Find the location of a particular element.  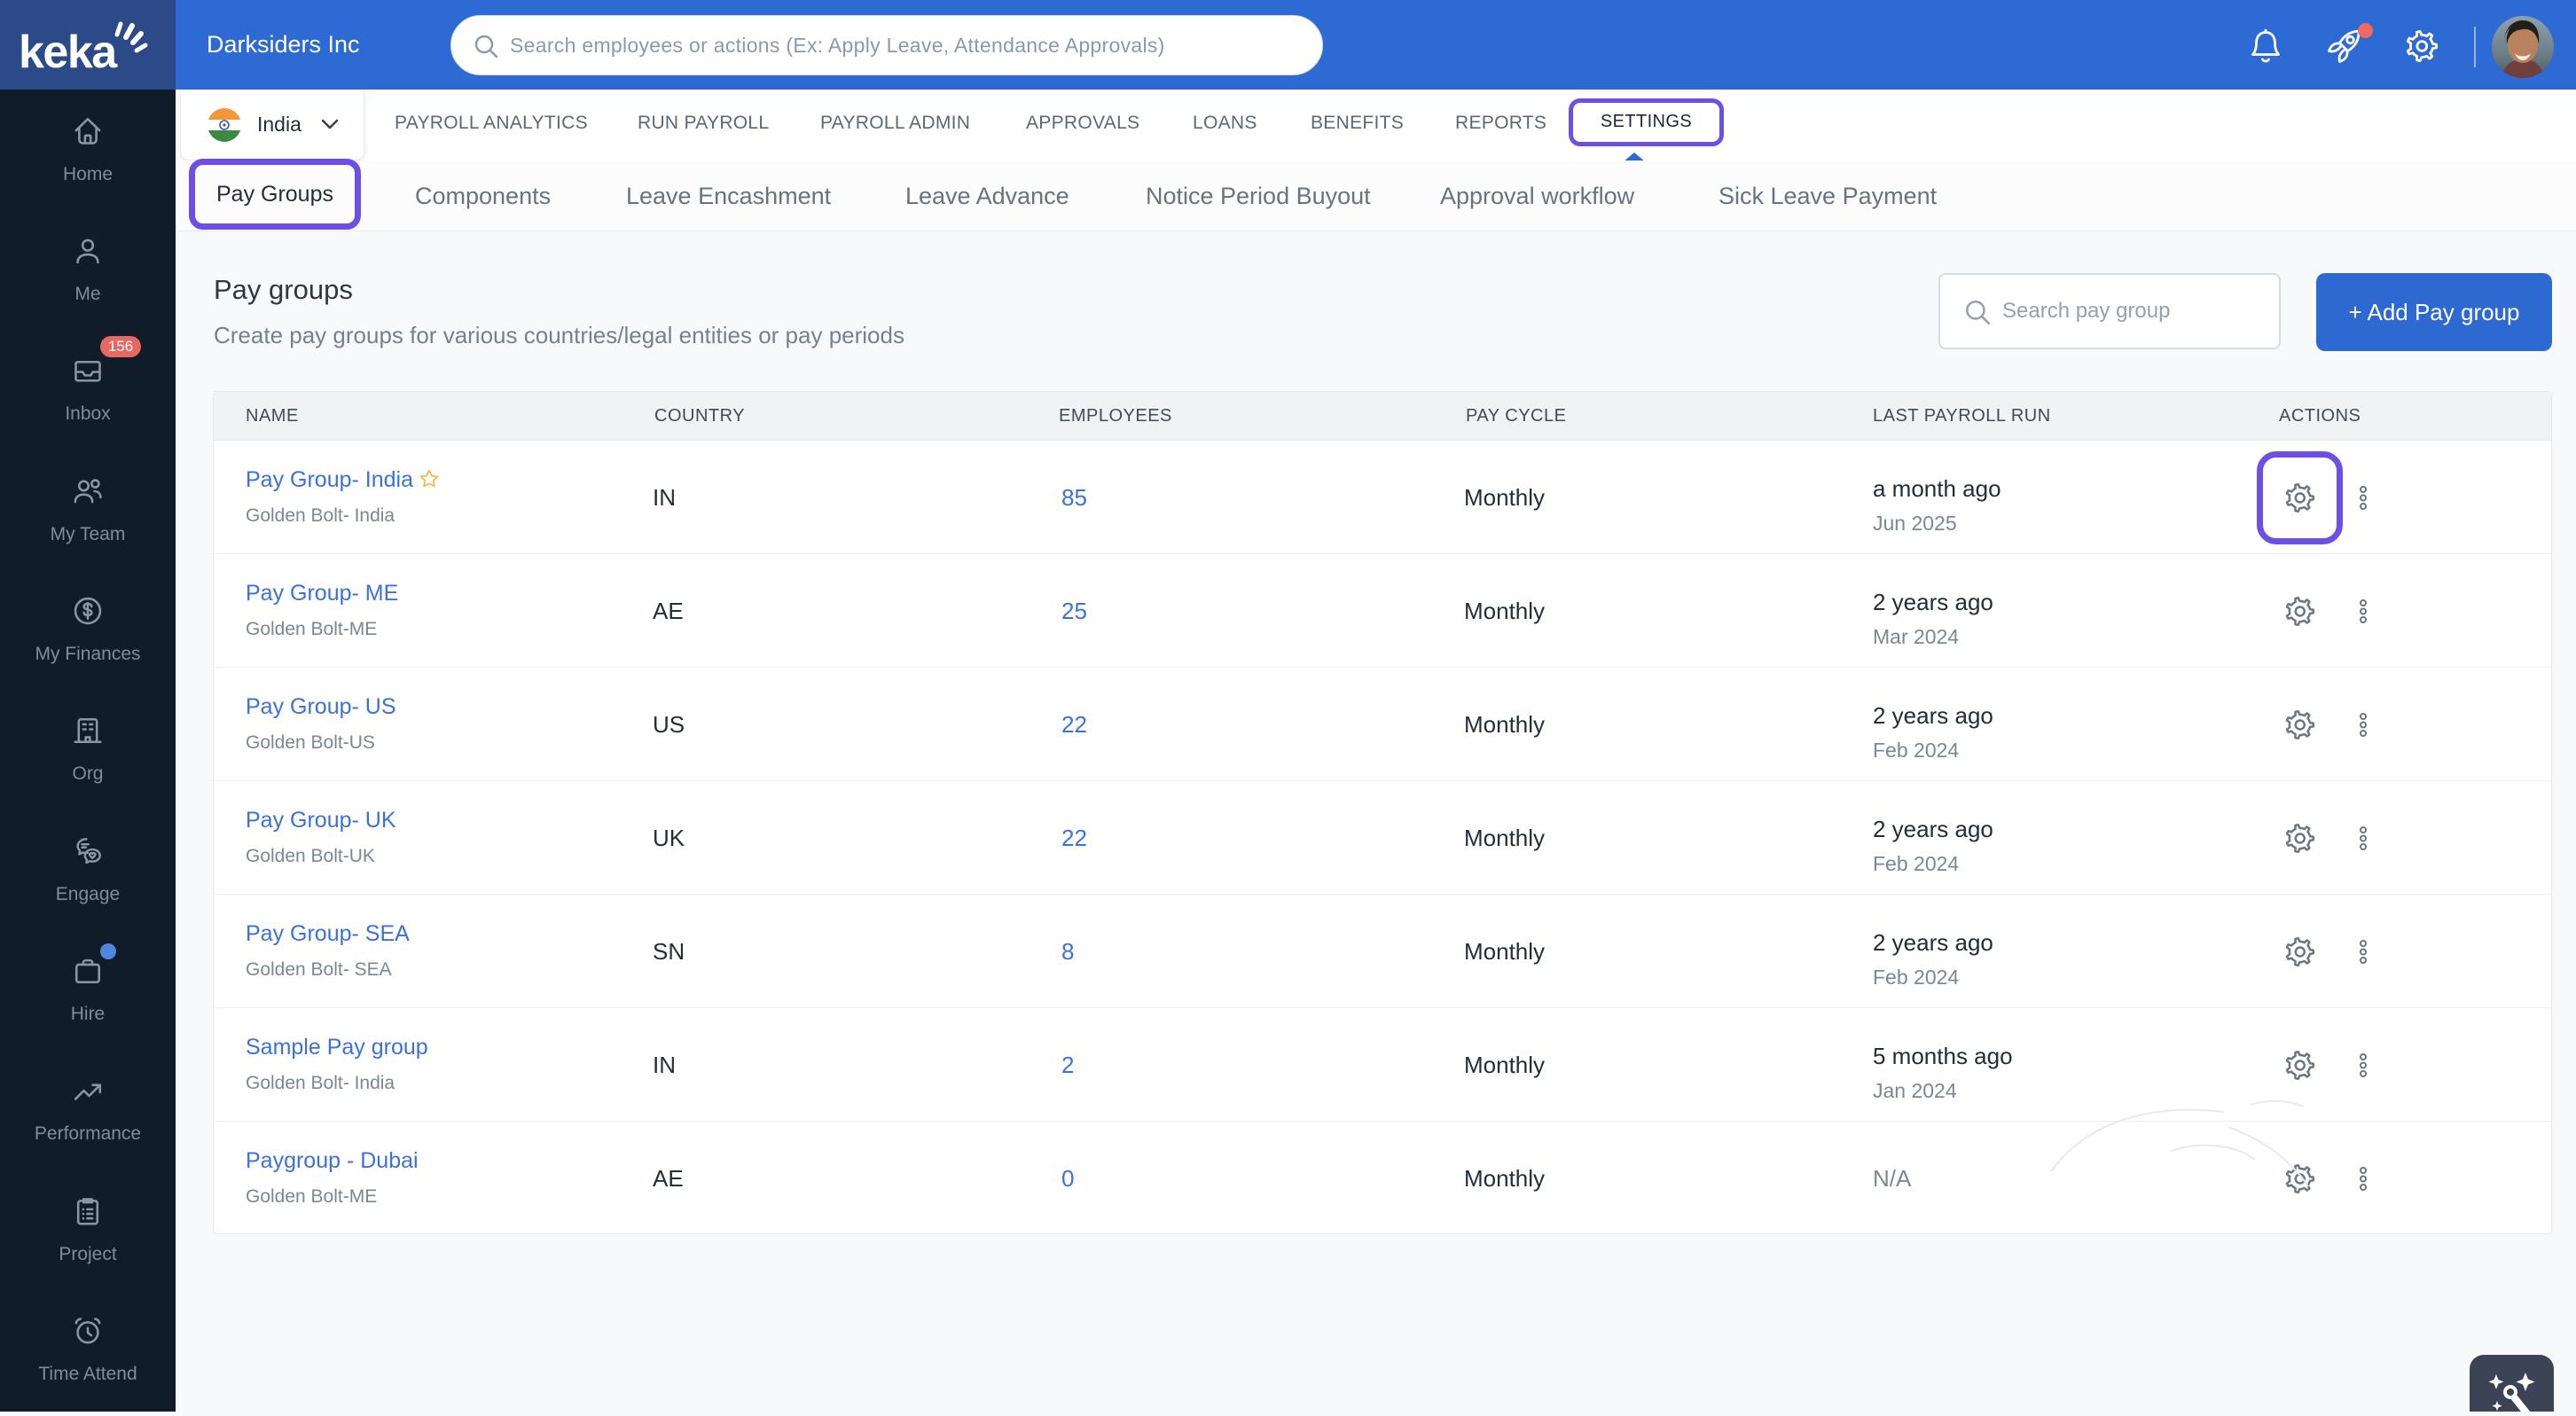

svg-text: keka is located at coordinates (68, 52).